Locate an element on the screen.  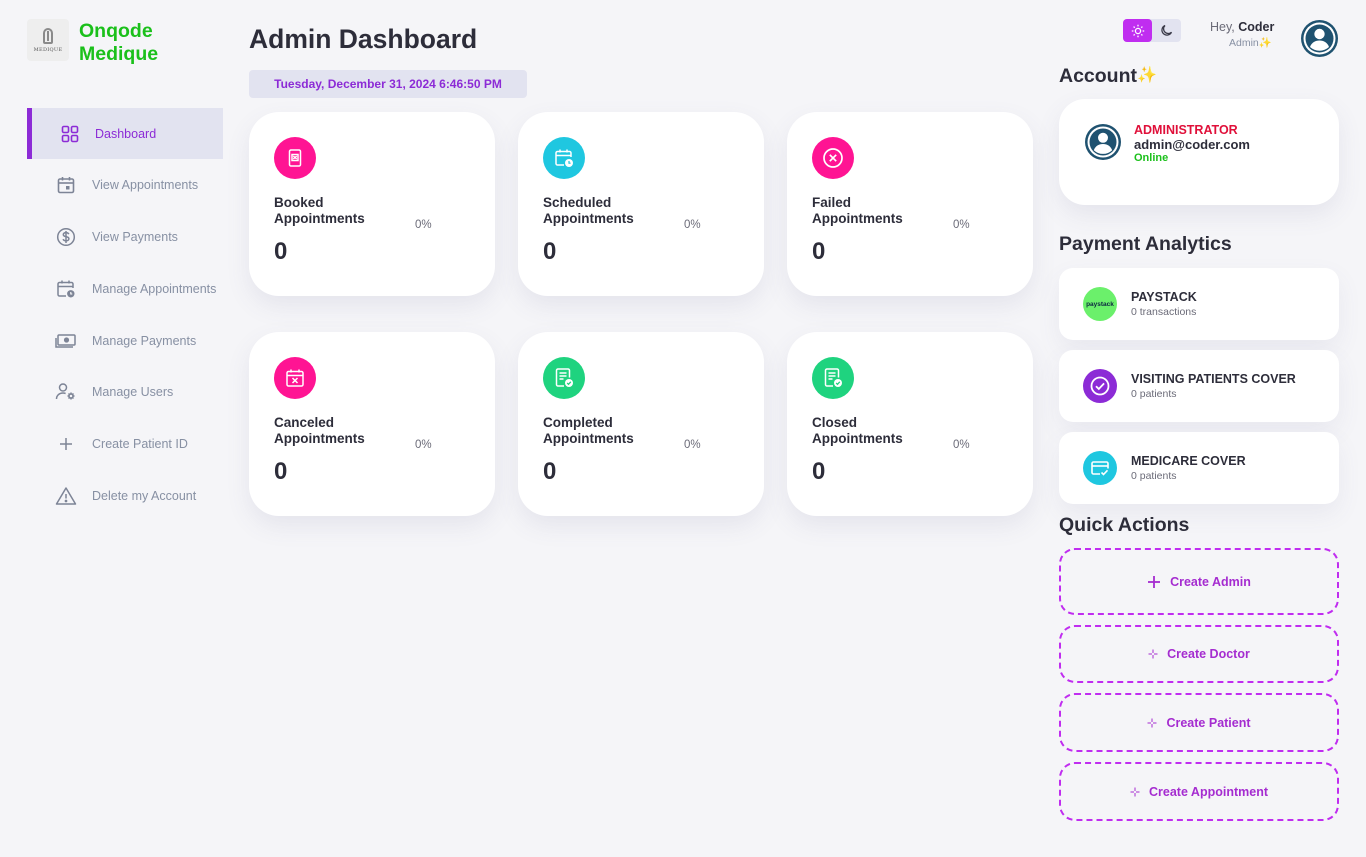
payment-analytics-title: Payment Analytics is located at coordinates (1145, 244).